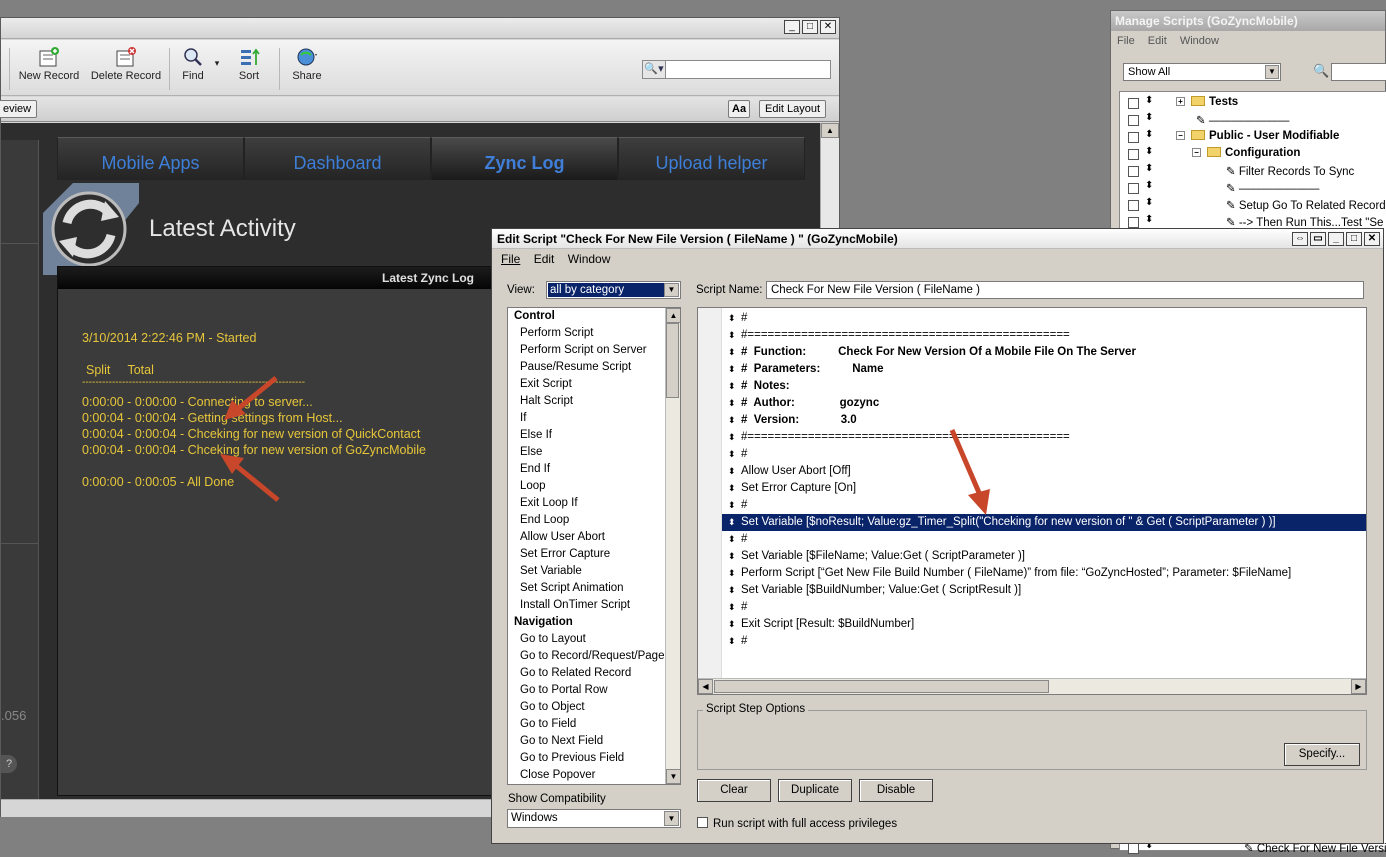 The height and width of the screenshot is (857, 1386). I want to click on step-item: Else If, so click(594, 435).